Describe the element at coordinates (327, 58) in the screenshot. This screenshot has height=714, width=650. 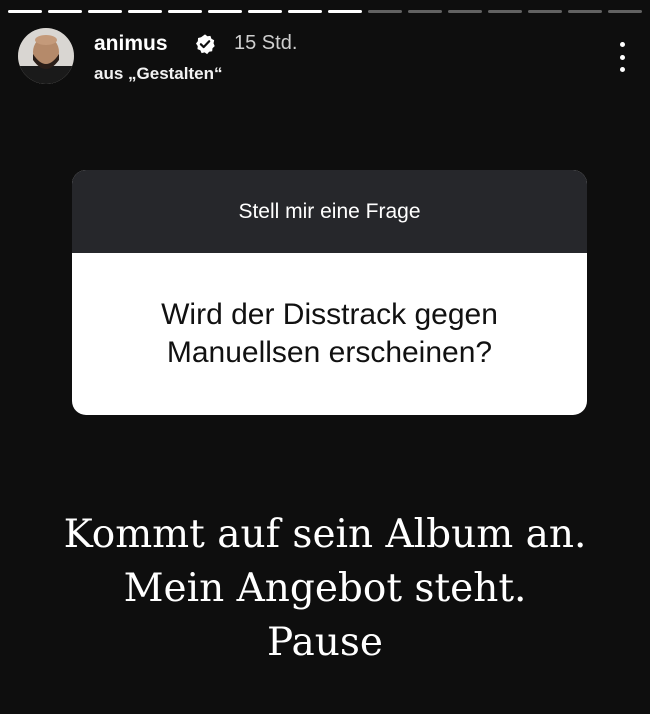
I see `story-header: animus 15 Std. aus „Gestalten“` at that location.